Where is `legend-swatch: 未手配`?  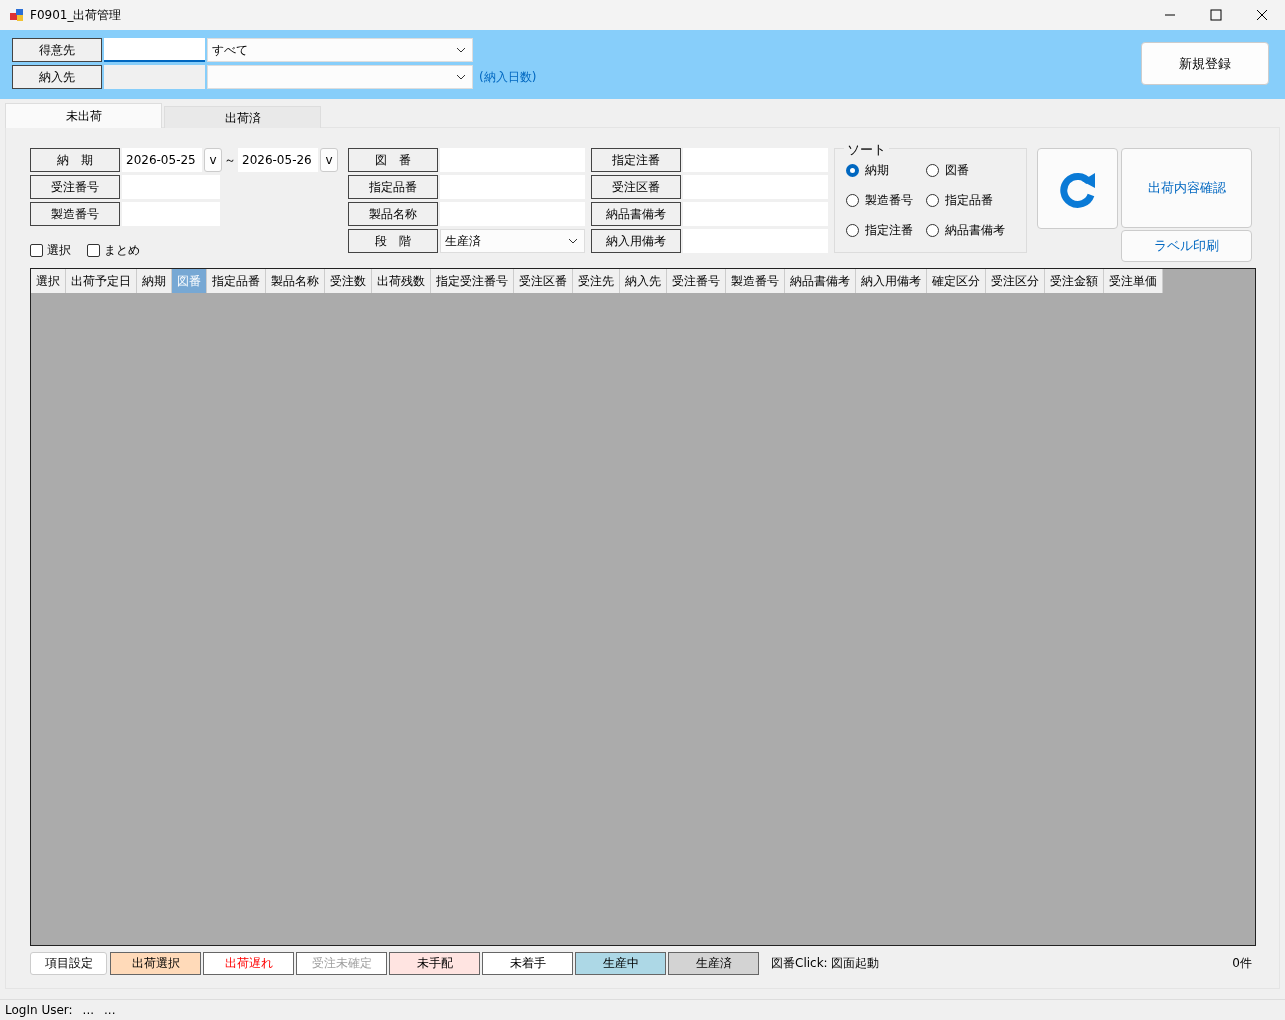
legend-swatch: 未手配 is located at coordinates (434, 963).